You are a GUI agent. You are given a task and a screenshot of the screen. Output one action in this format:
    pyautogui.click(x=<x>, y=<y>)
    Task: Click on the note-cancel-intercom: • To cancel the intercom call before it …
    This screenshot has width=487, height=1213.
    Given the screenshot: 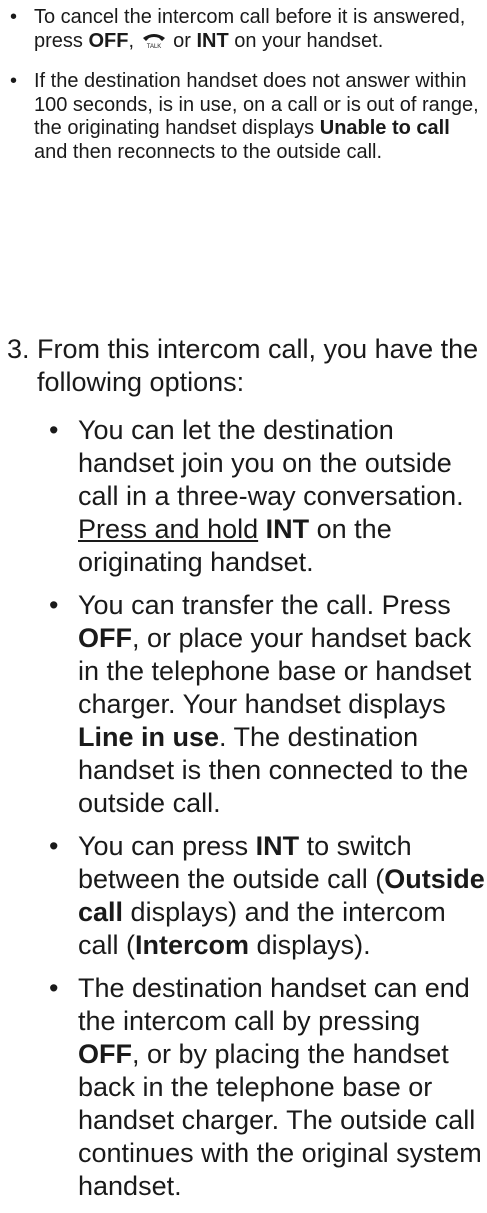 What is the action you would take?
    pyautogui.click(x=245, y=29)
    